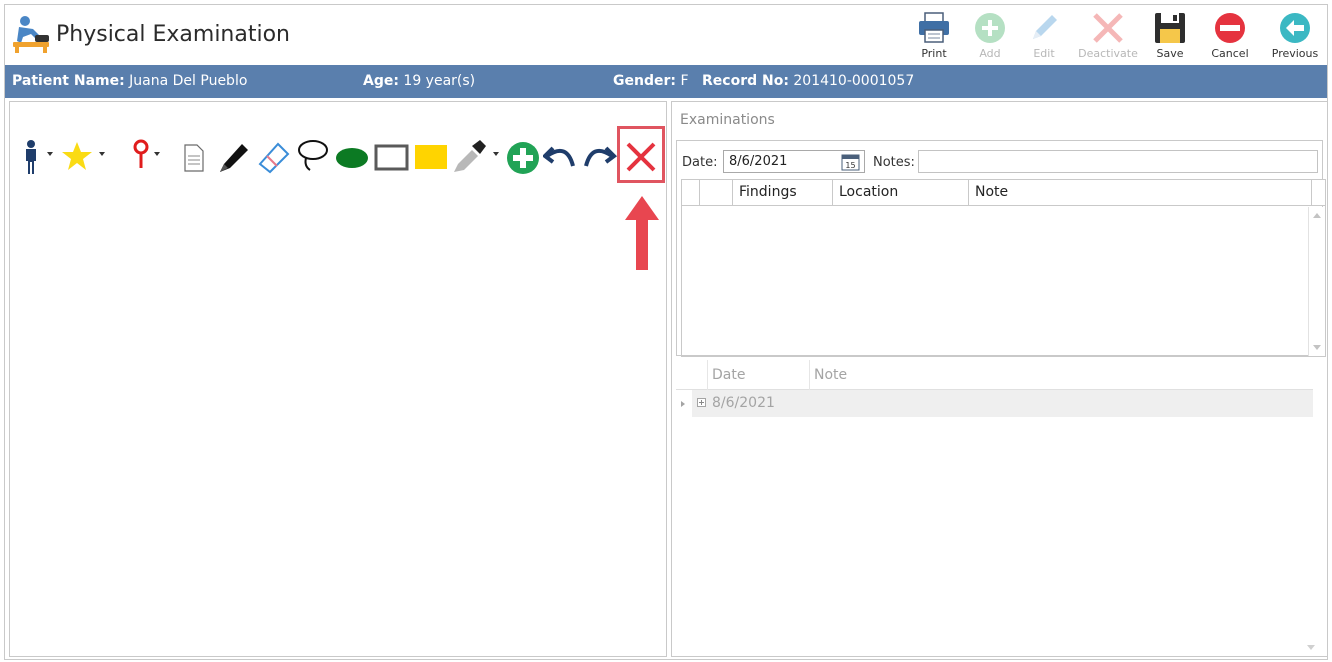 The height and width of the screenshot is (662, 1332). I want to click on add-icon, so click(990, 28).